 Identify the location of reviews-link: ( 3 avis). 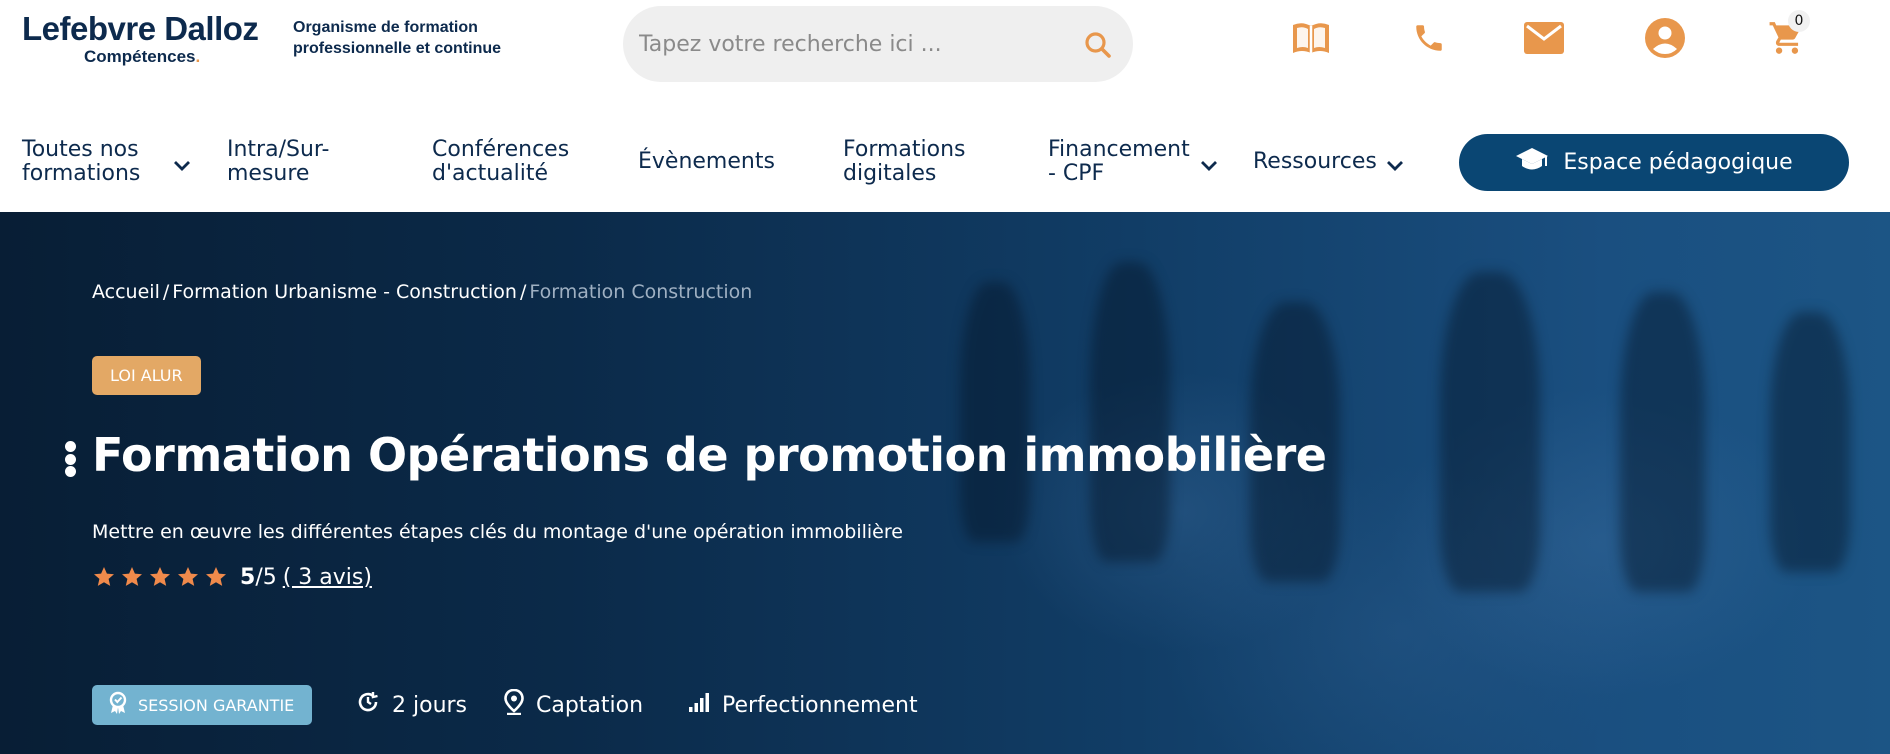
(327, 577).